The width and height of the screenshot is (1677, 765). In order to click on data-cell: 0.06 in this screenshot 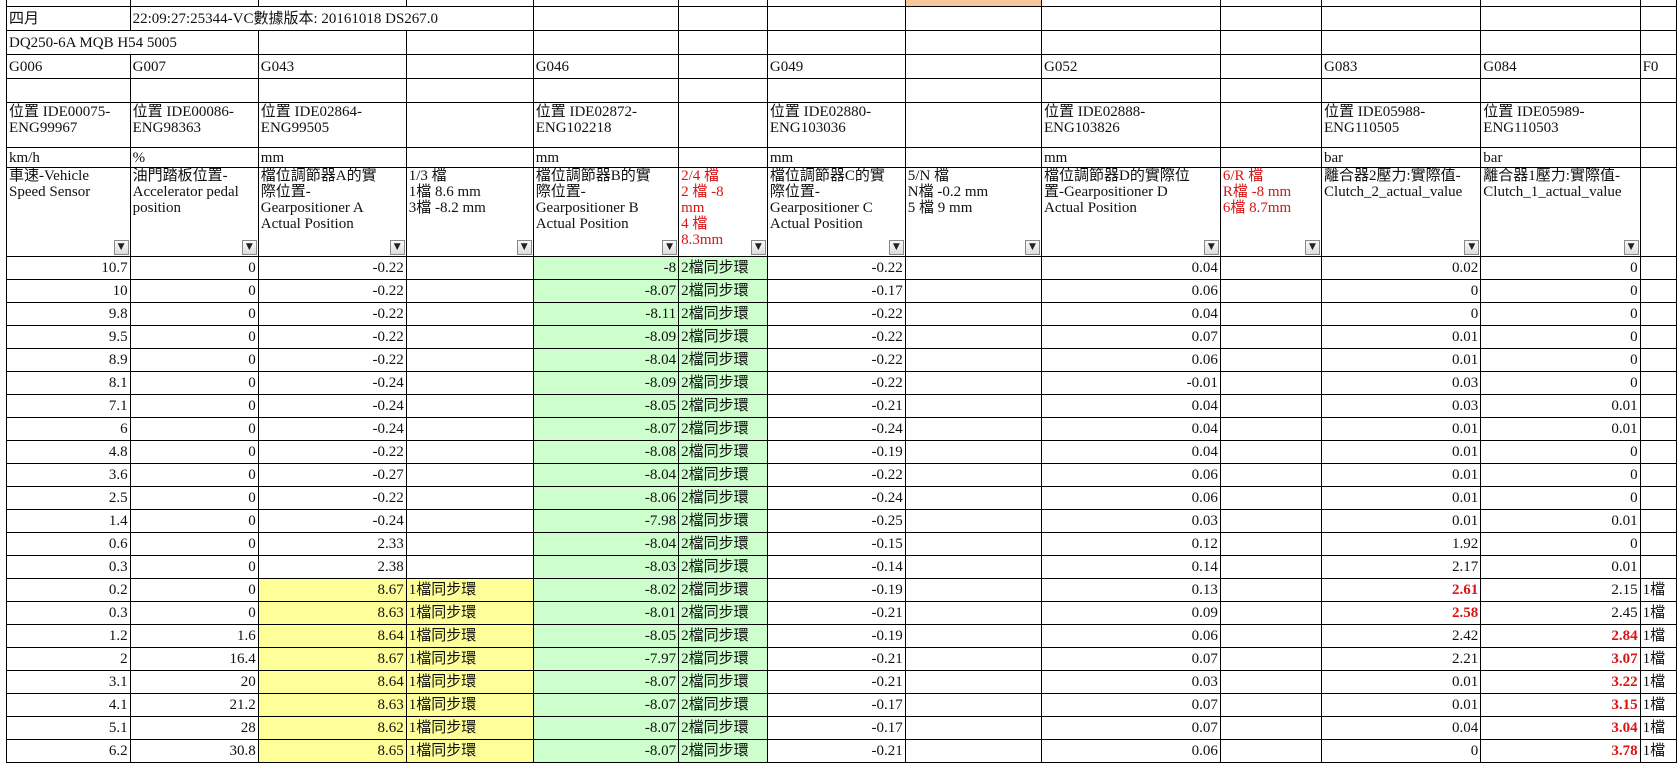, I will do `click(1130, 636)`.